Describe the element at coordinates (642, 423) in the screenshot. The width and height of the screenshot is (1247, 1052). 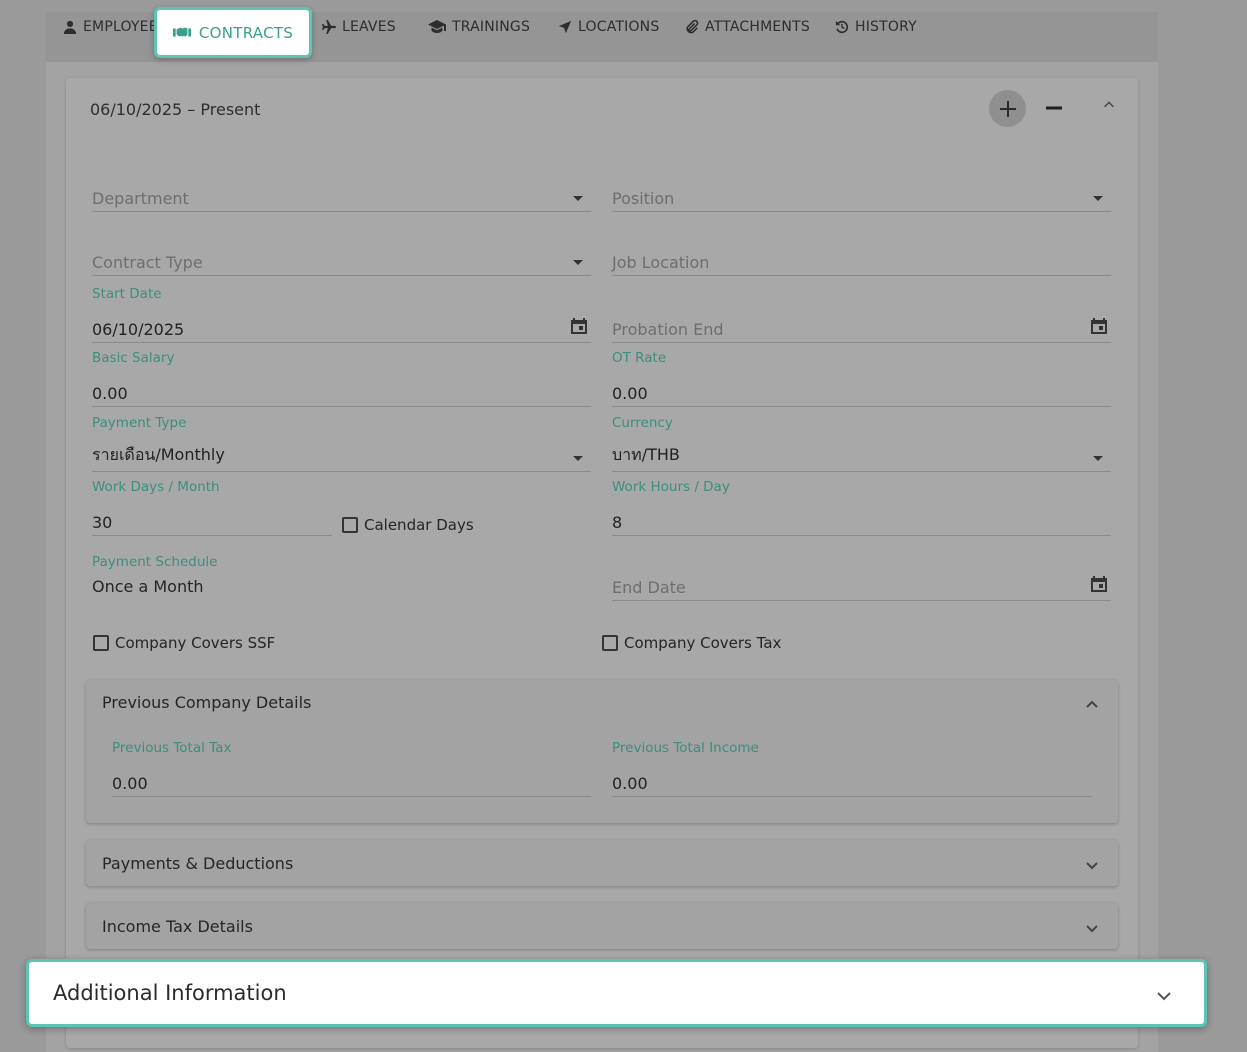
I see `currency-label: Currency` at that location.